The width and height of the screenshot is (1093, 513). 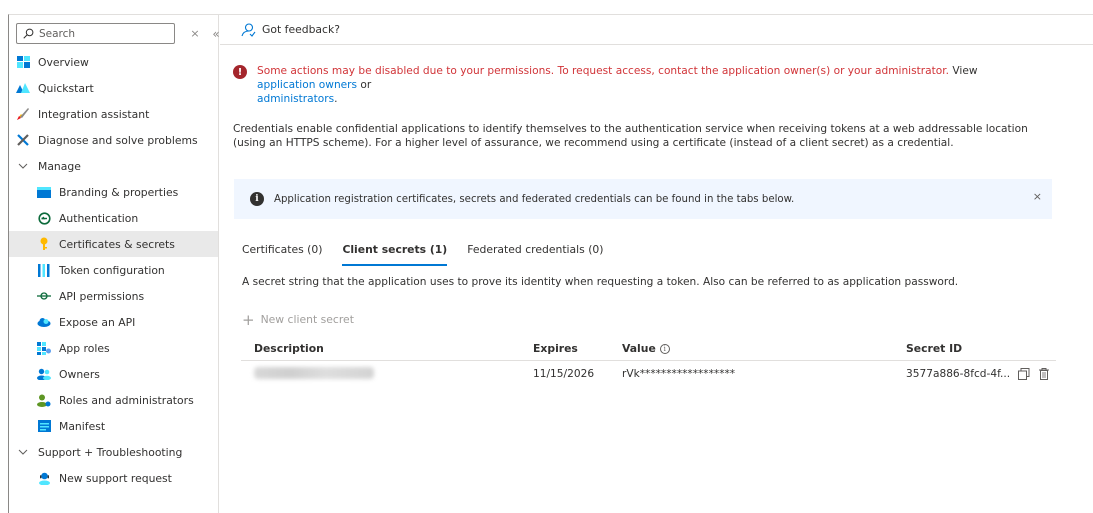 I want to click on search-box, so click(x=95, y=33).